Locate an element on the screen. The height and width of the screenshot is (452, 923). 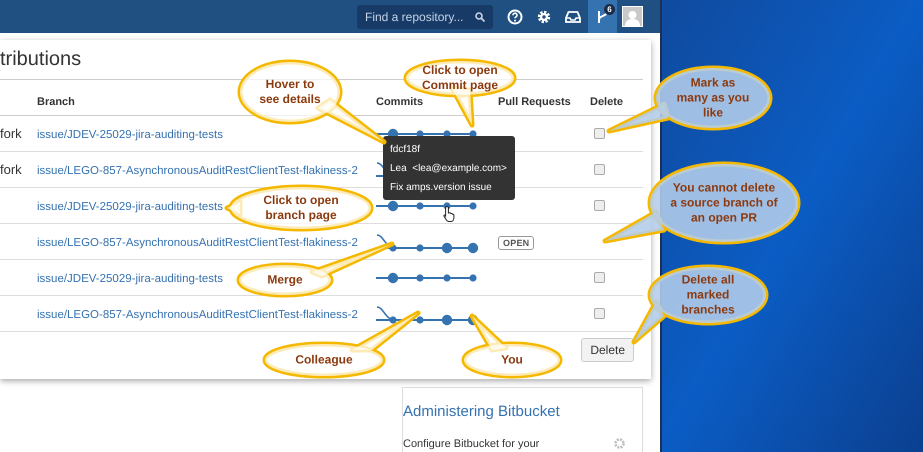
settings-icon is located at coordinates (544, 16).